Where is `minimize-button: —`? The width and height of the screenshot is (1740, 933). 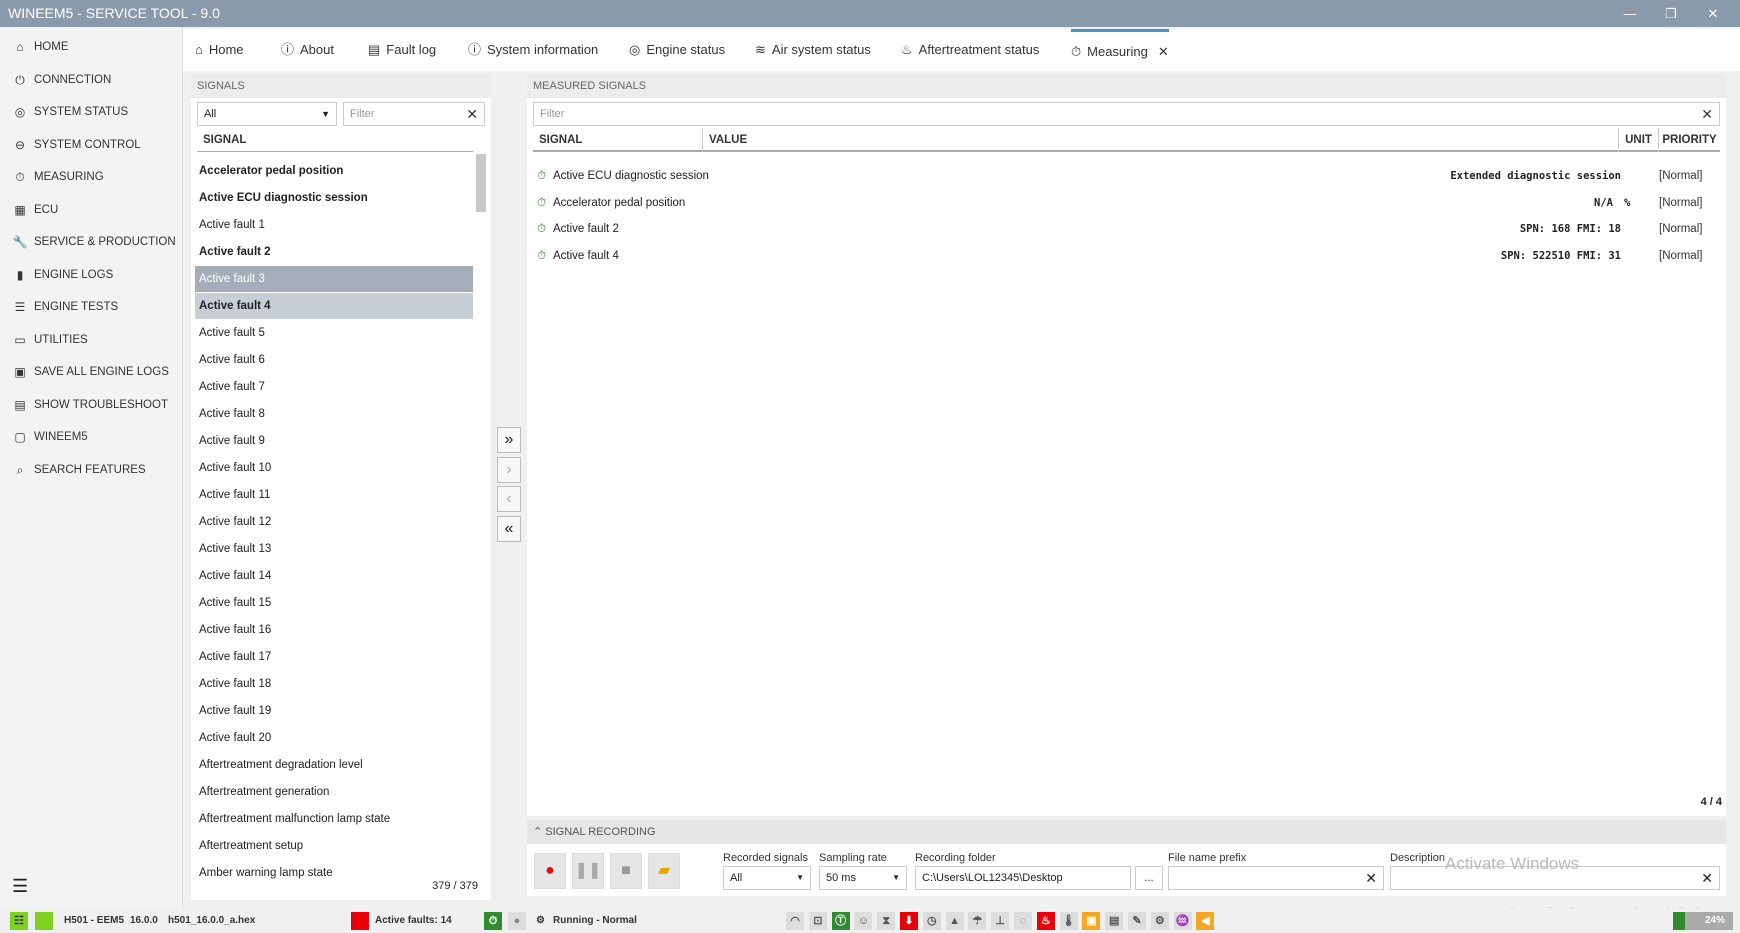
minimize-button: — is located at coordinates (1630, 13).